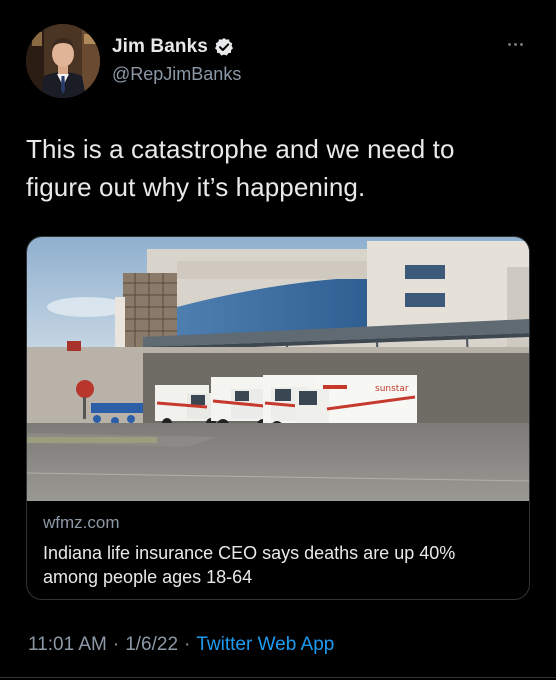 The width and height of the screenshot is (556, 680). I want to click on avatar, so click(63, 61).